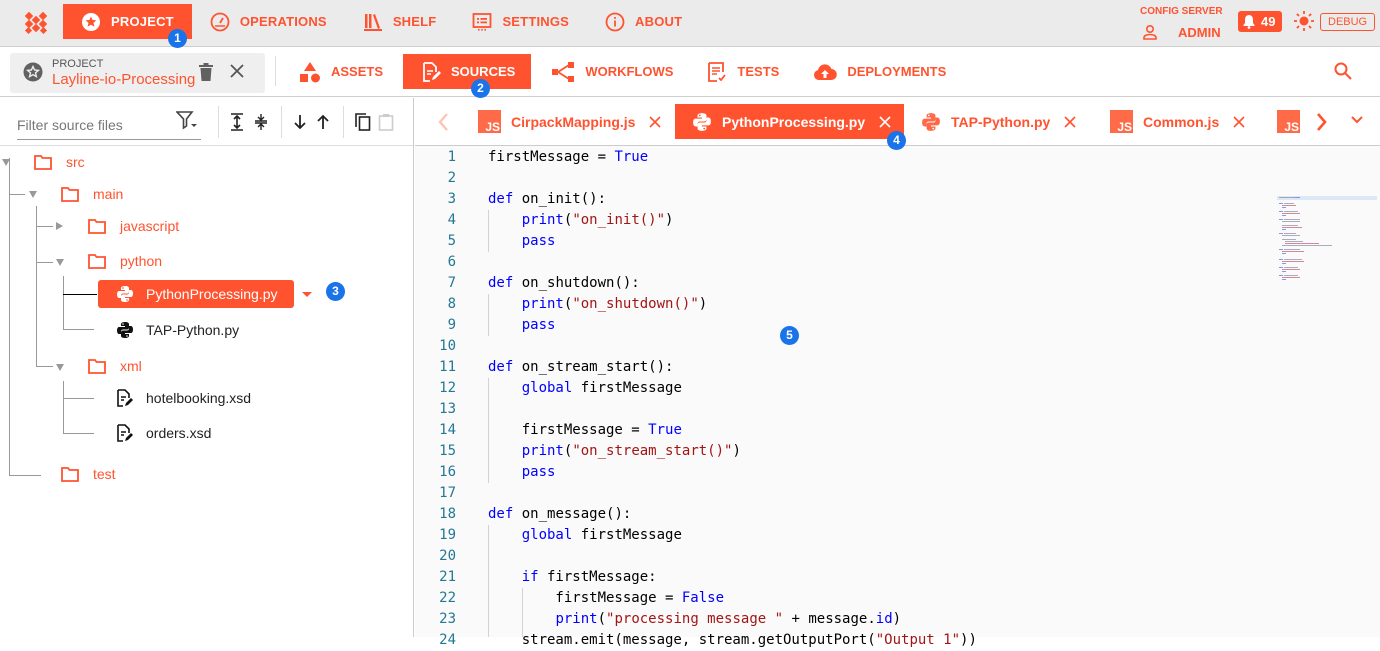 The width and height of the screenshot is (1380, 651). Describe the element at coordinates (177, 38) in the screenshot. I see `annotation-badge-1: 1` at that location.